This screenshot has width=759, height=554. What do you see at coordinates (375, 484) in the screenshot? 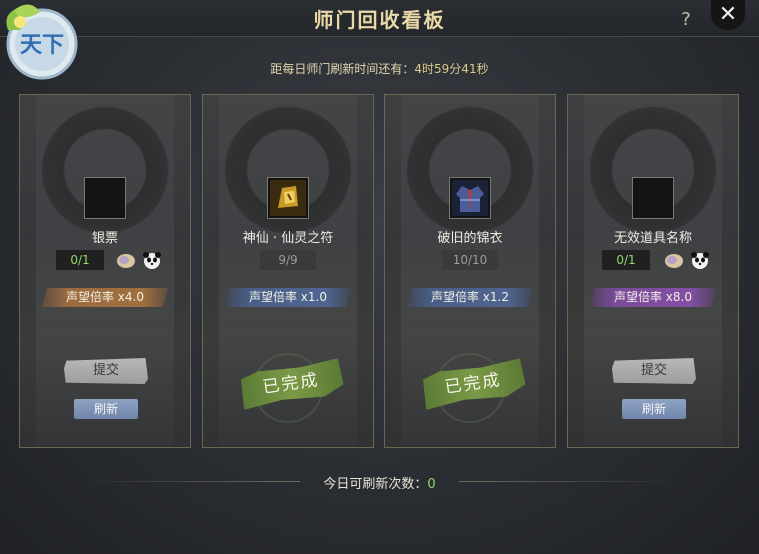
I see `refresh-count-label: 今日可刷新次数：` at bounding box center [375, 484].